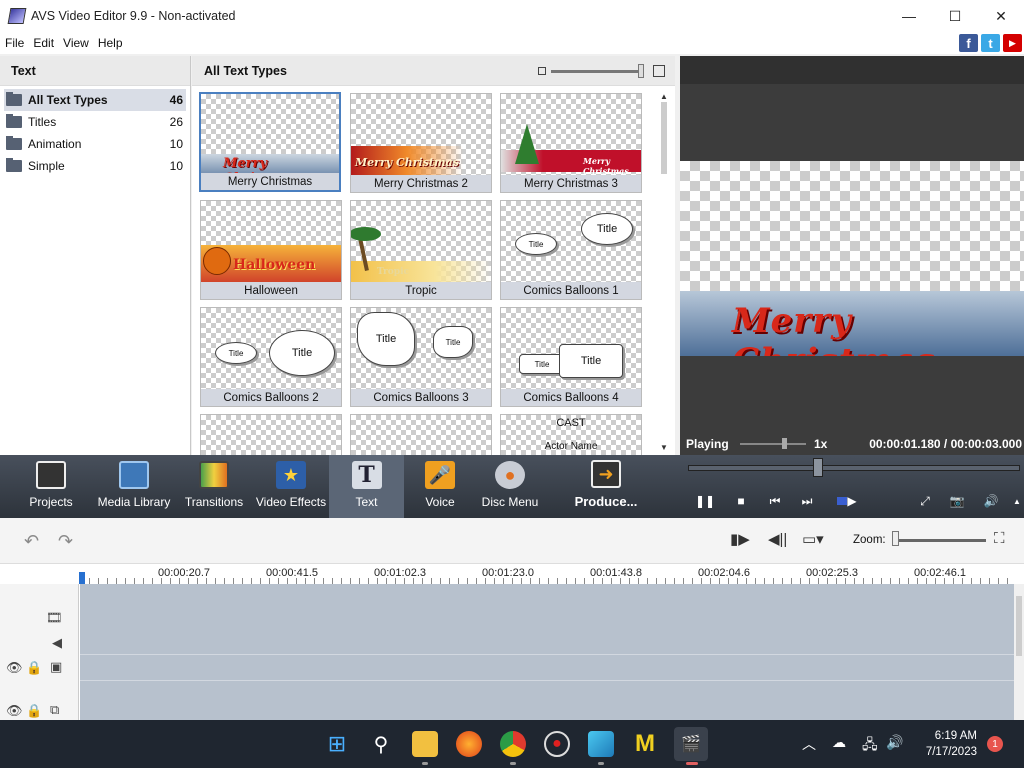 Image resolution: width=1024 pixels, height=768 pixels. Describe the element at coordinates (852, 258) in the screenshot. I see `preview-canvas: Merry Christmas` at that location.